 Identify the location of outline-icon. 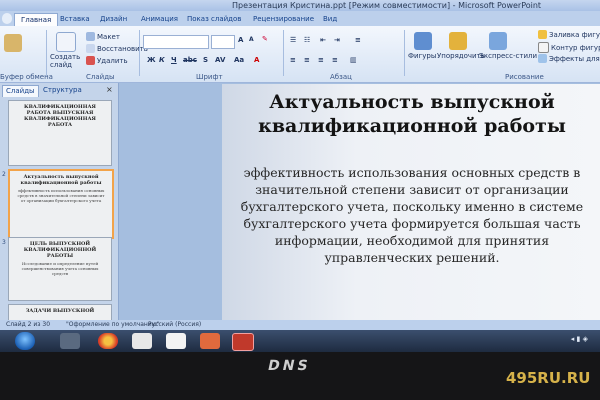
(543, 47).